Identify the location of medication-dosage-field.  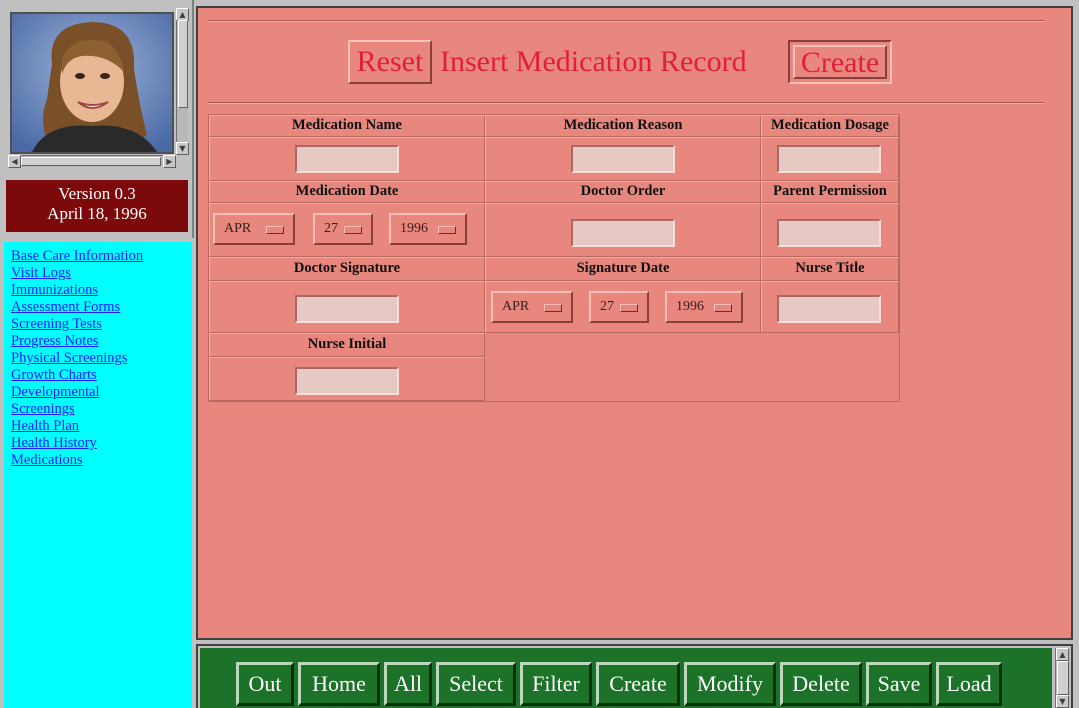
(829, 159).